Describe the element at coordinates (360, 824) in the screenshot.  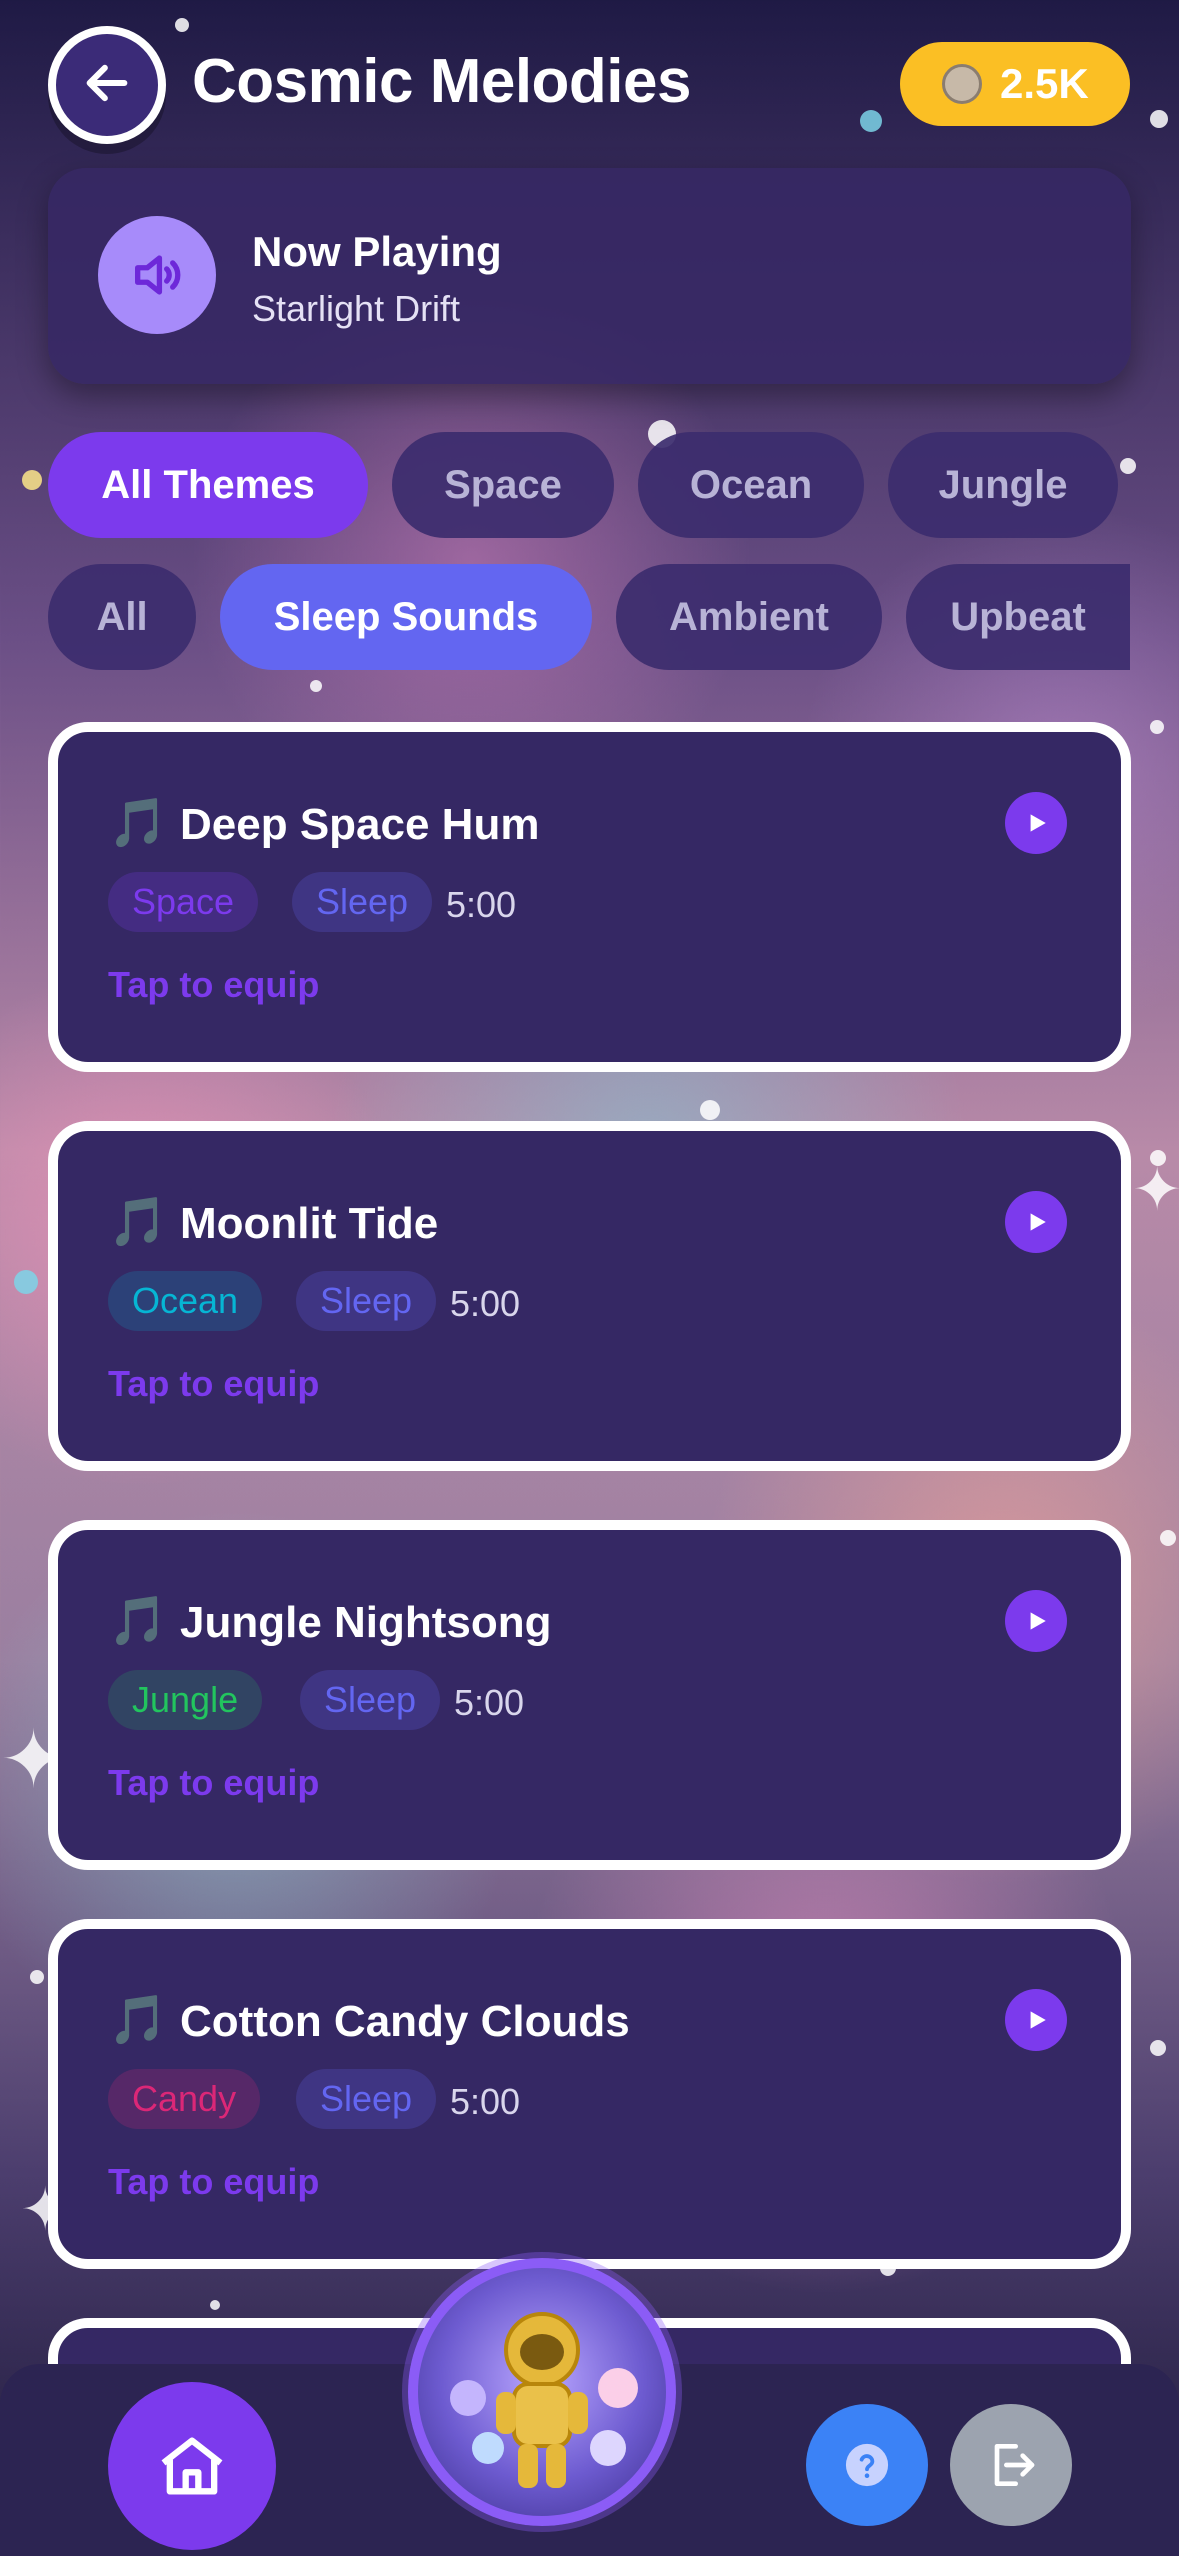
I see `track-title: Deep Space Hum` at that location.